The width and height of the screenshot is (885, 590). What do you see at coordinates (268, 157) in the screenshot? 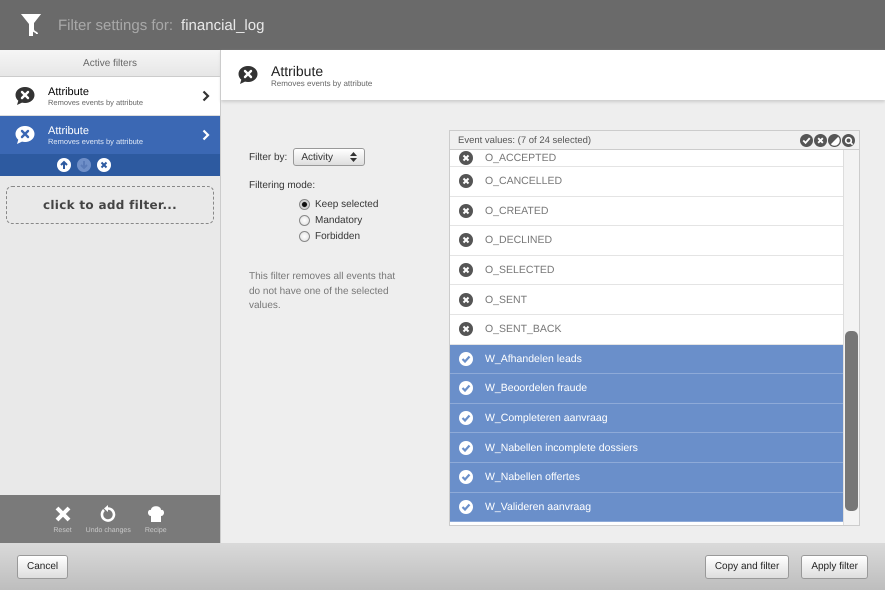
I see `filter-by-label: Filter by:` at bounding box center [268, 157].